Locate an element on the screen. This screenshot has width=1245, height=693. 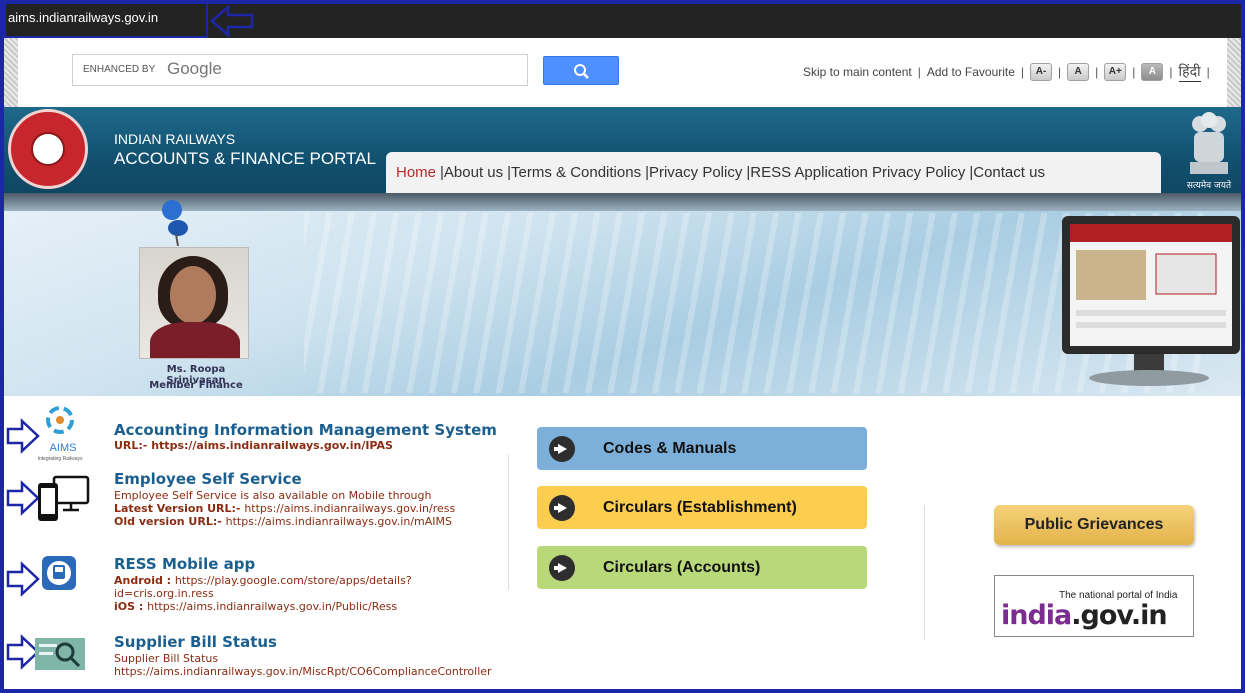
ess-old-link: https://aims.indianrailways.gov.in/mAIMS is located at coordinates (339, 521).